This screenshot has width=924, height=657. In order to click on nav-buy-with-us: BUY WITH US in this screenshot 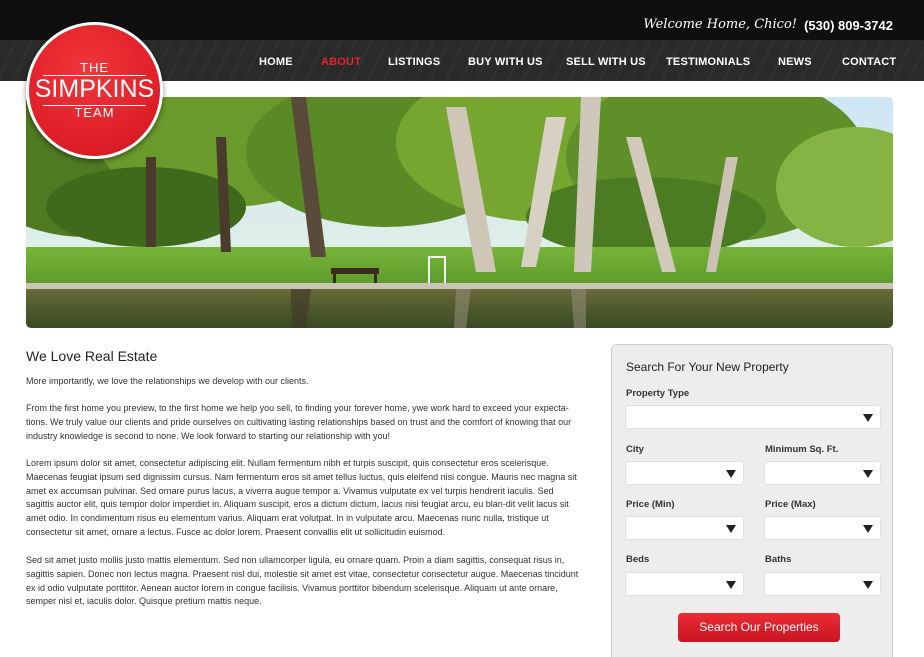, I will do `click(505, 62)`.